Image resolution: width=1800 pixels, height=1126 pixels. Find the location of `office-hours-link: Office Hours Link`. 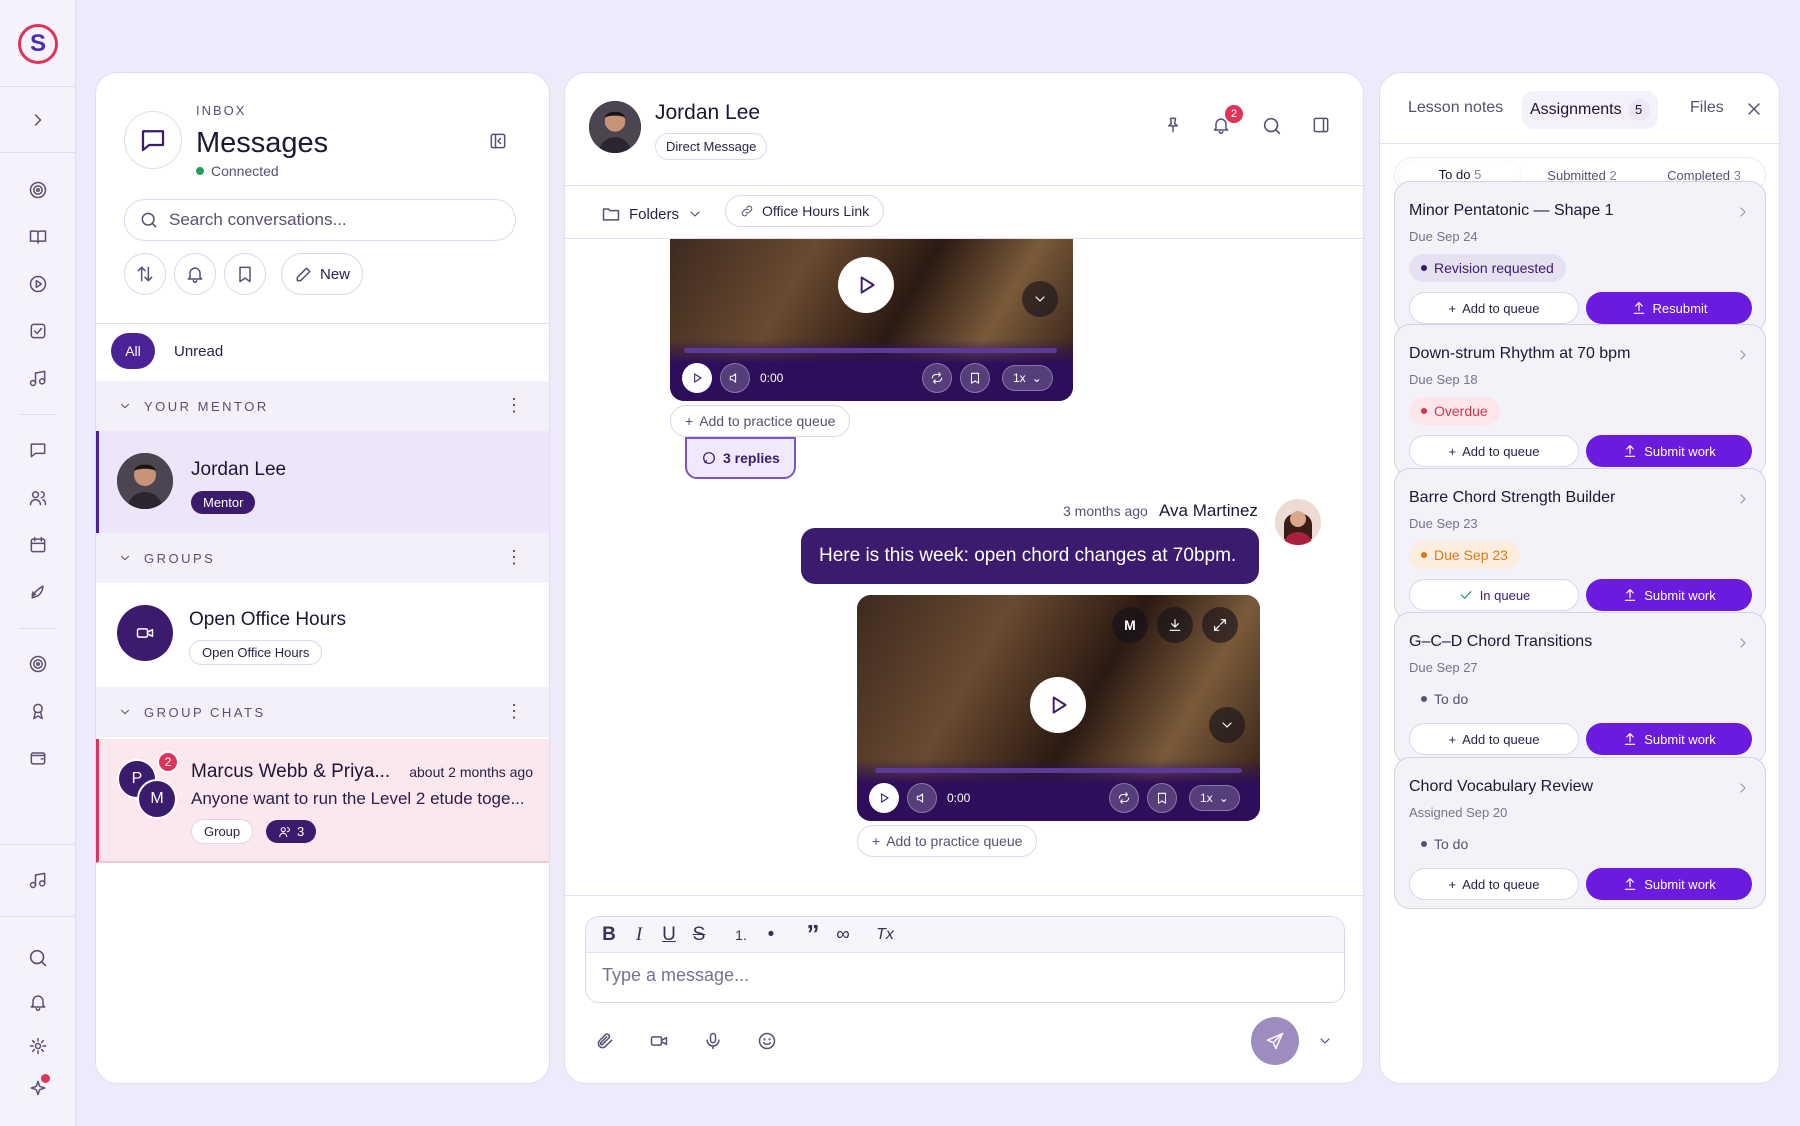

office-hours-link: Office Hours Link is located at coordinates (805, 211).